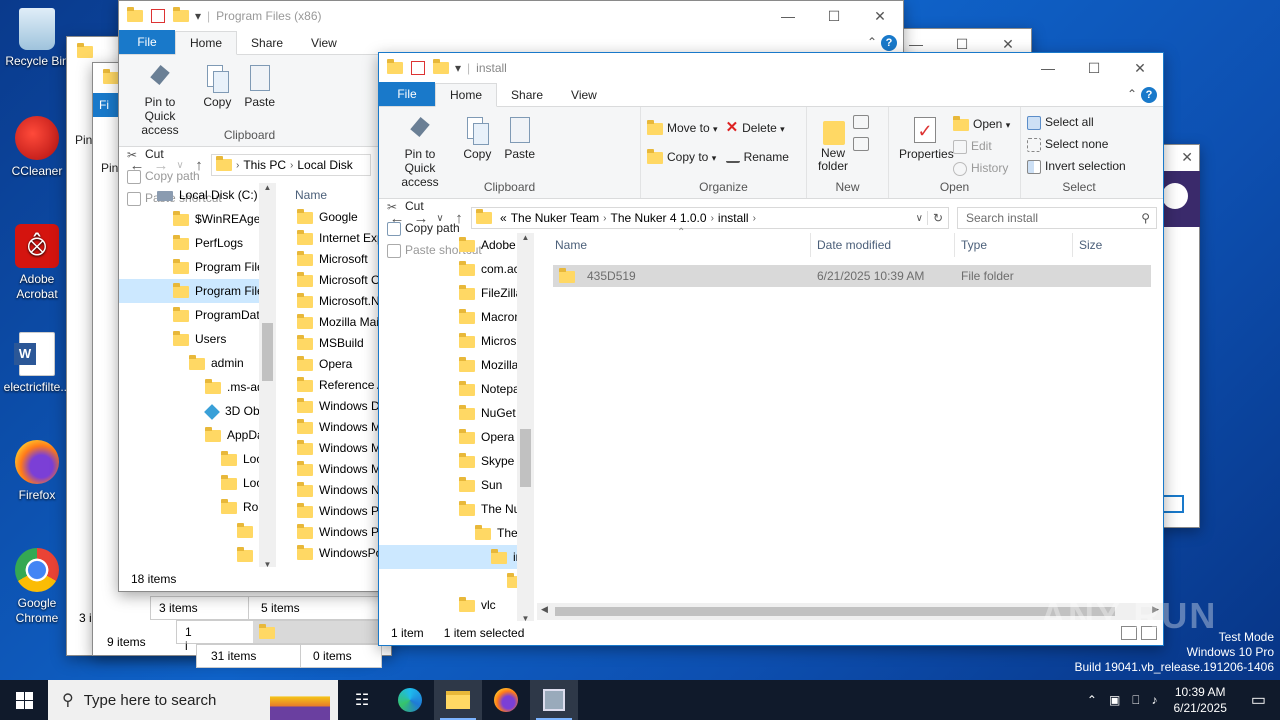 The width and height of the screenshot is (1280, 720). What do you see at coordinates (527, 95) in the screenshot?
I see `tab-share: Share` at bounding box center [527, 95].